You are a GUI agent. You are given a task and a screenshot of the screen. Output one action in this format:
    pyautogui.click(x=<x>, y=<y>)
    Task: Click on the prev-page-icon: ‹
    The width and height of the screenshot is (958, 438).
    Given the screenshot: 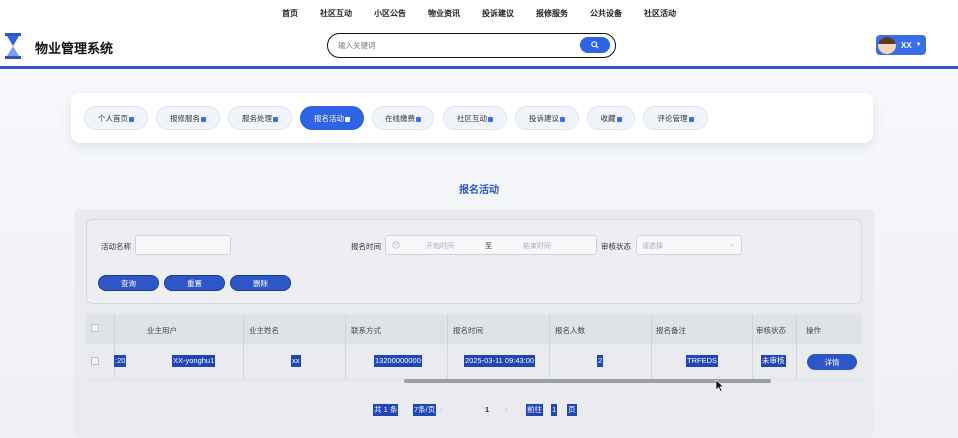 What is the action you would take?
    pyautogui.click(x=441, y=410)
    